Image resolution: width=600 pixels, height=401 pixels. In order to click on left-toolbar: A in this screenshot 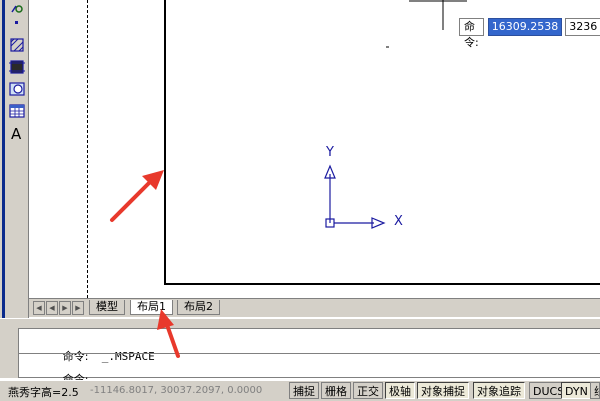, I will do `click(14, 159)`.